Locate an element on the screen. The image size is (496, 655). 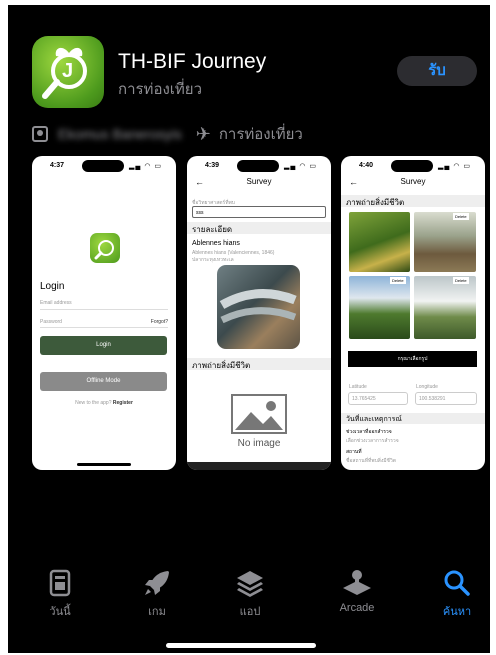
longitude-label: Longitude is located at coordinates (427, 387).